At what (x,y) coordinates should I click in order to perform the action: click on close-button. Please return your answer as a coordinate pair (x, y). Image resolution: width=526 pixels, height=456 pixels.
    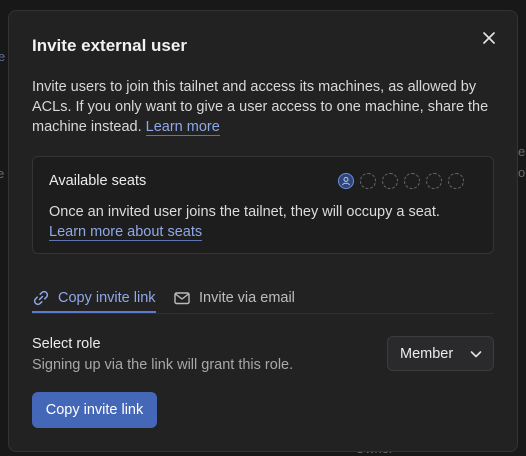
    Looking at the image, I should click on (489, 38).